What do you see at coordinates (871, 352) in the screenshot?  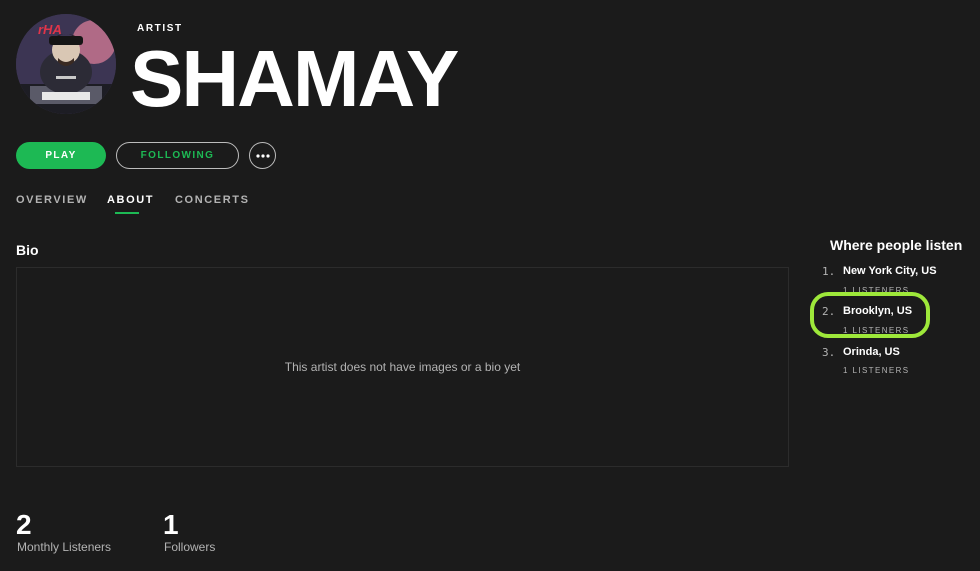 I see `location-city: Orinda, US` at bounding box center [871, 352].